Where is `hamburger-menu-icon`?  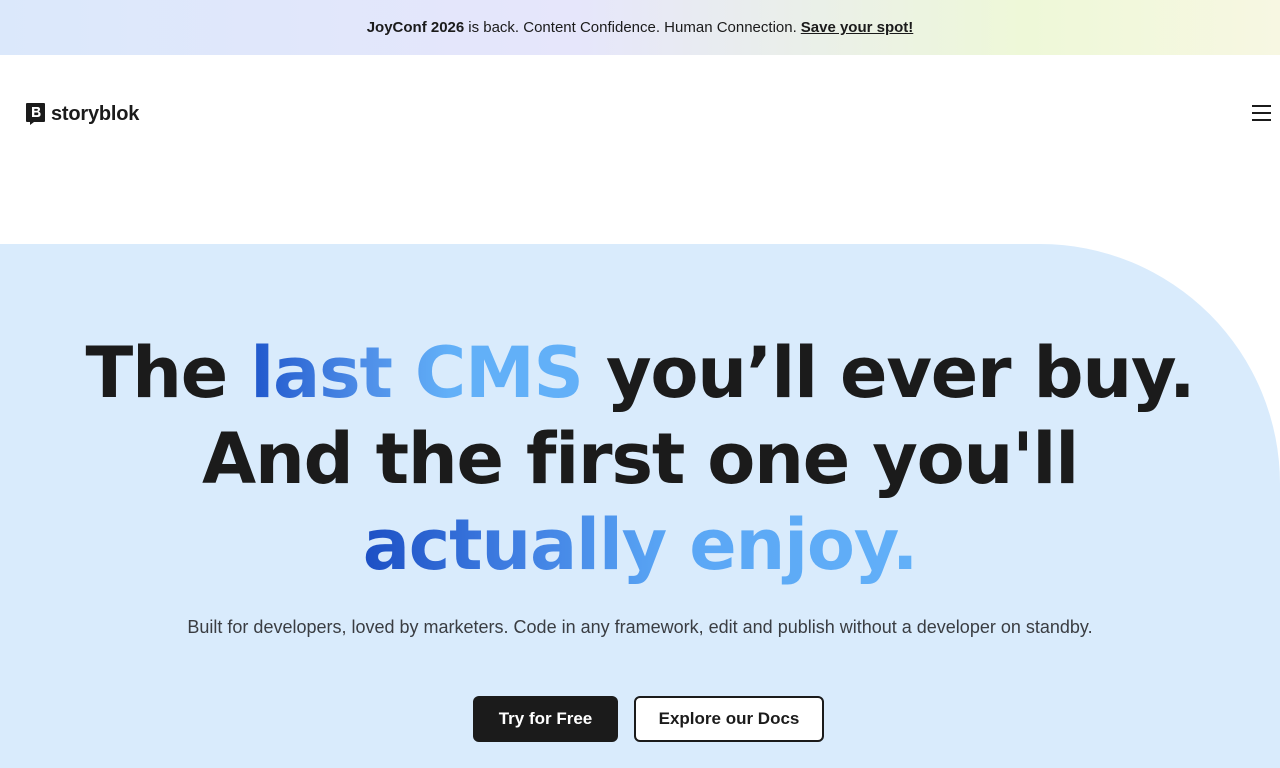 hamburger-menu-icon is located at coordinates (1262, 115).